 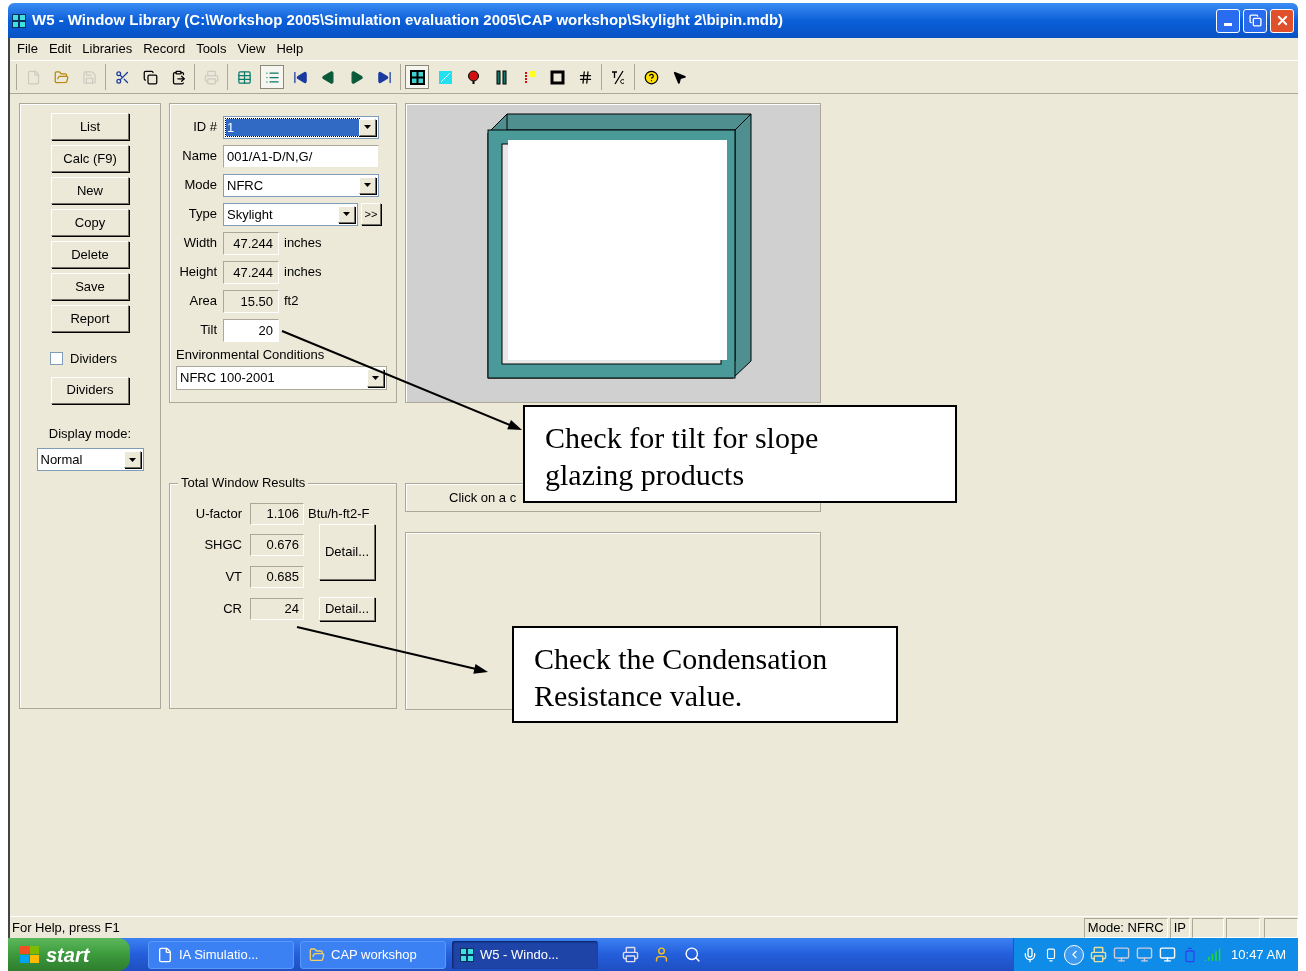 I want to click on dropdown: Skylight, so click(x=290, y=214).